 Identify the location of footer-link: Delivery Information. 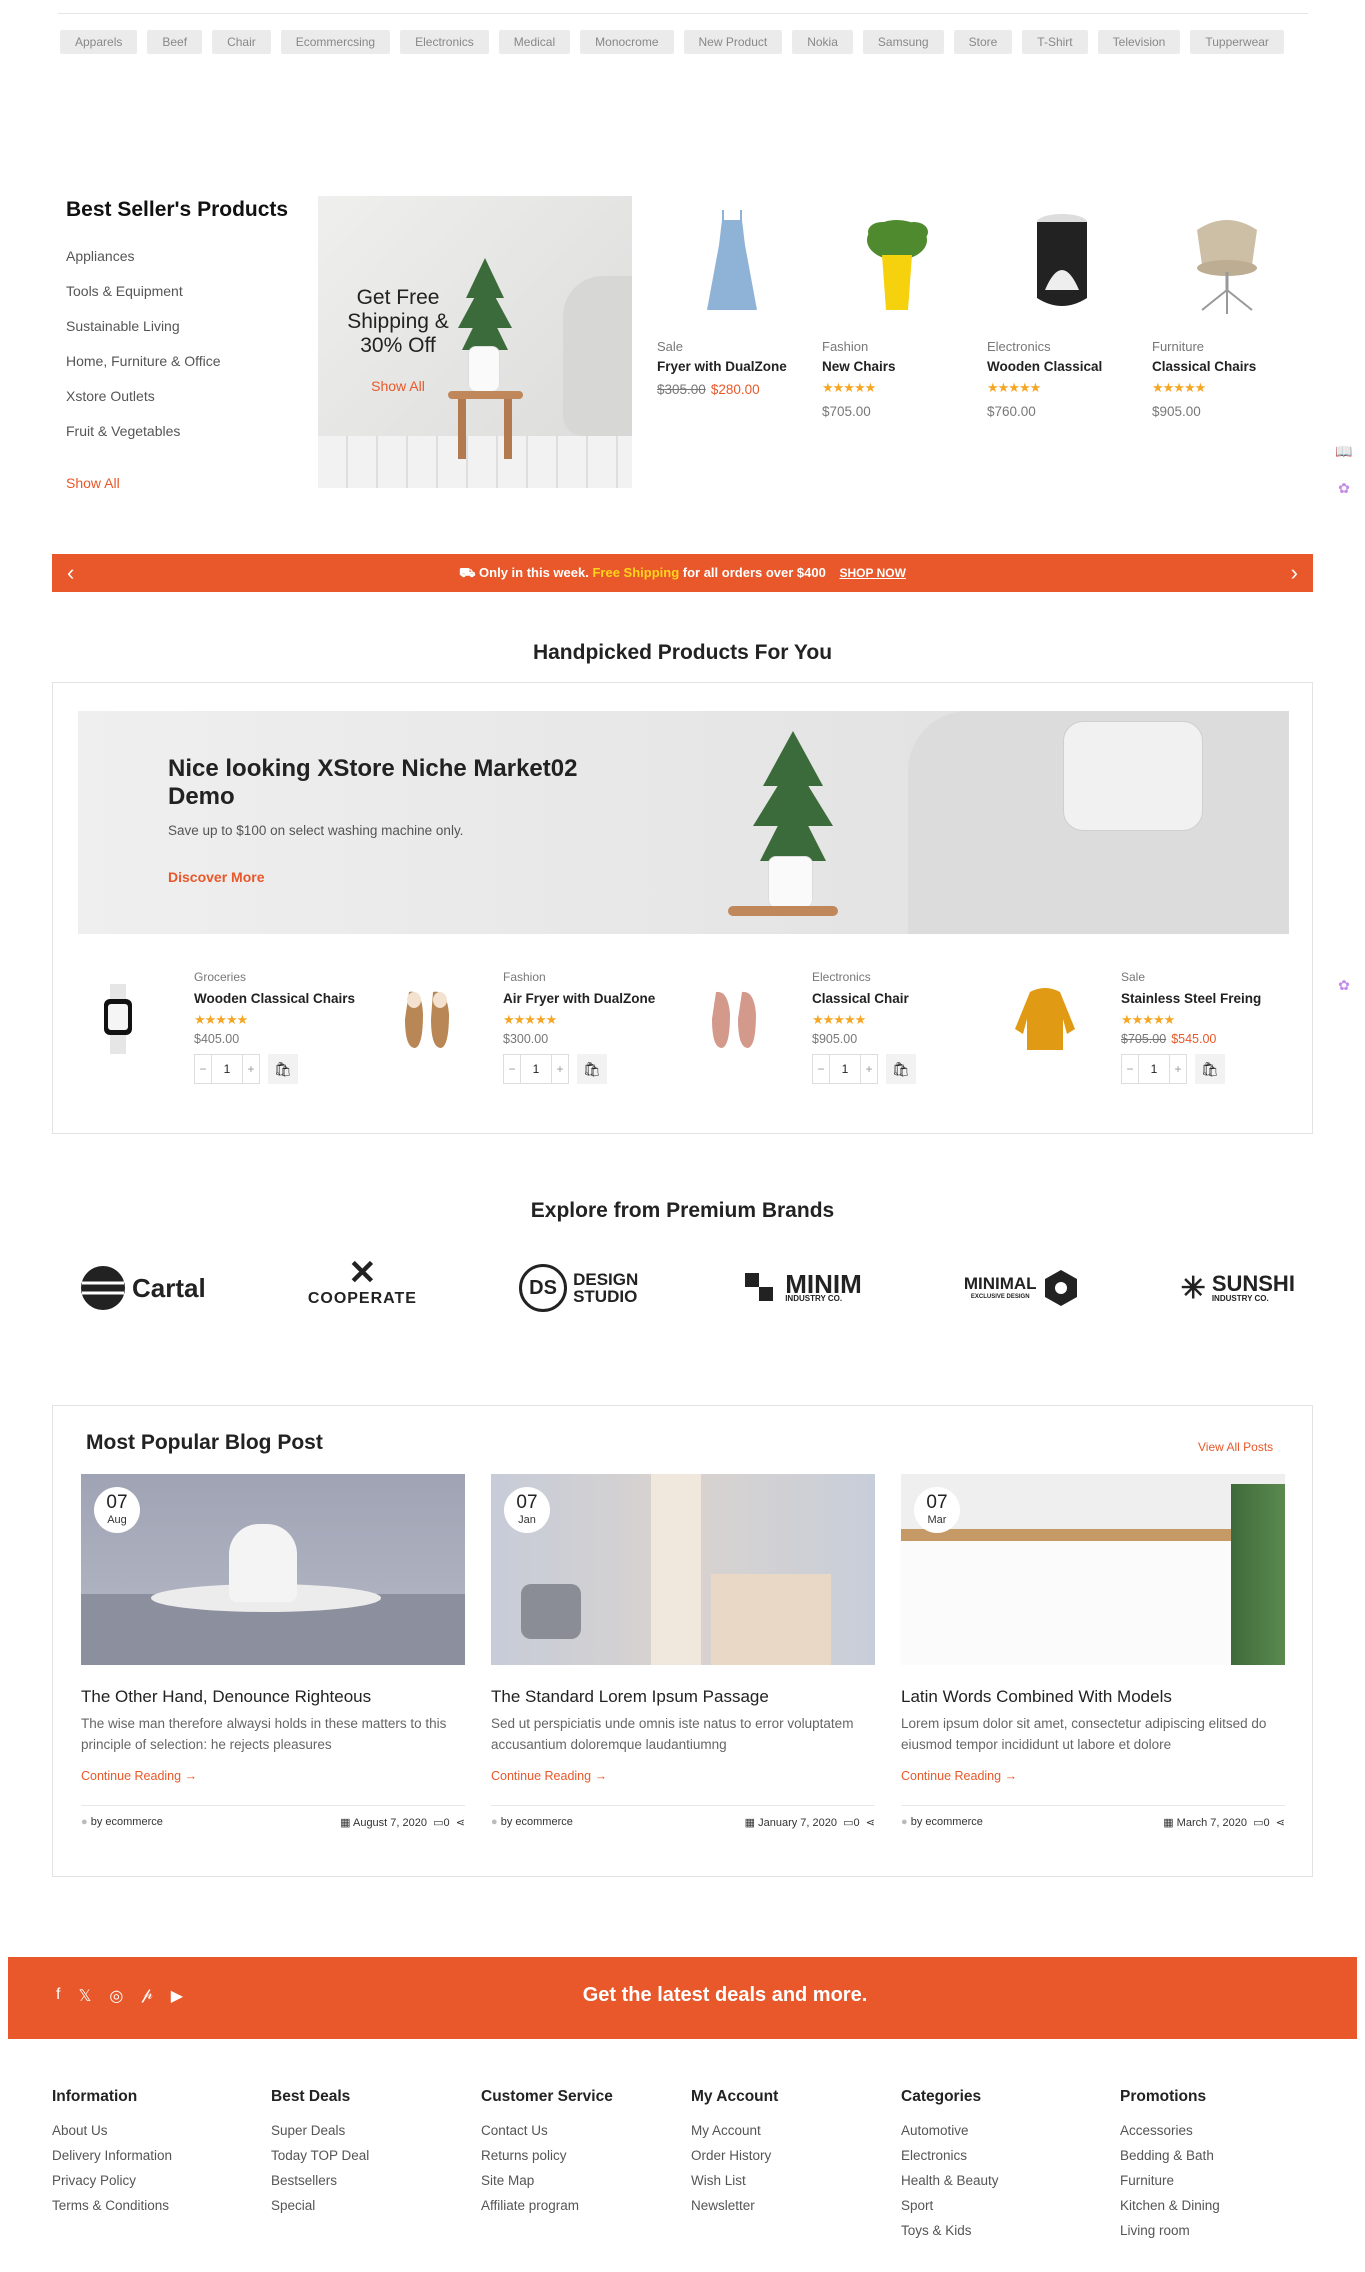
(112, 2160).